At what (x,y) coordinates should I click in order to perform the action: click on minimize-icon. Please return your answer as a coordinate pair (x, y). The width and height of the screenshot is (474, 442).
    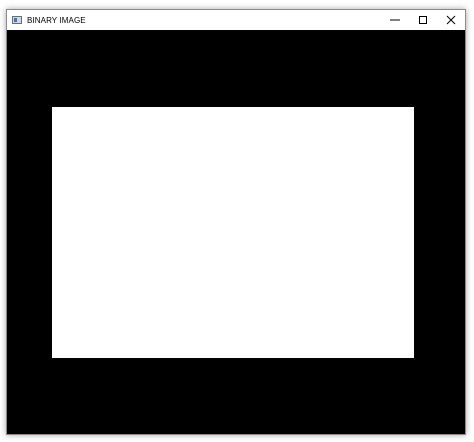
    Looking at the image, I should click on (395, 20).